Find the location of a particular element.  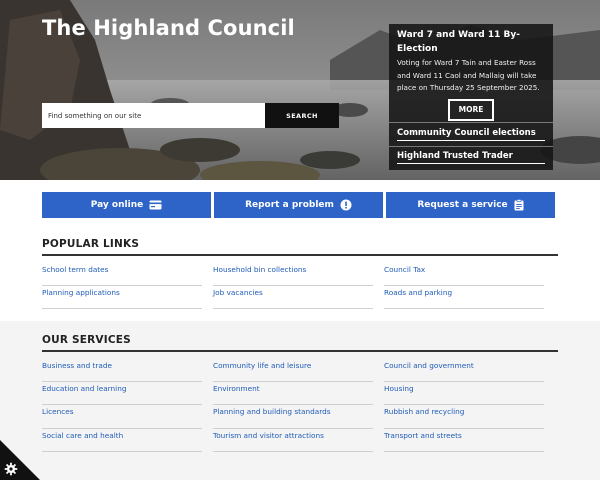

request-a-service-button: Request a service is located at coordinates (470, 205).